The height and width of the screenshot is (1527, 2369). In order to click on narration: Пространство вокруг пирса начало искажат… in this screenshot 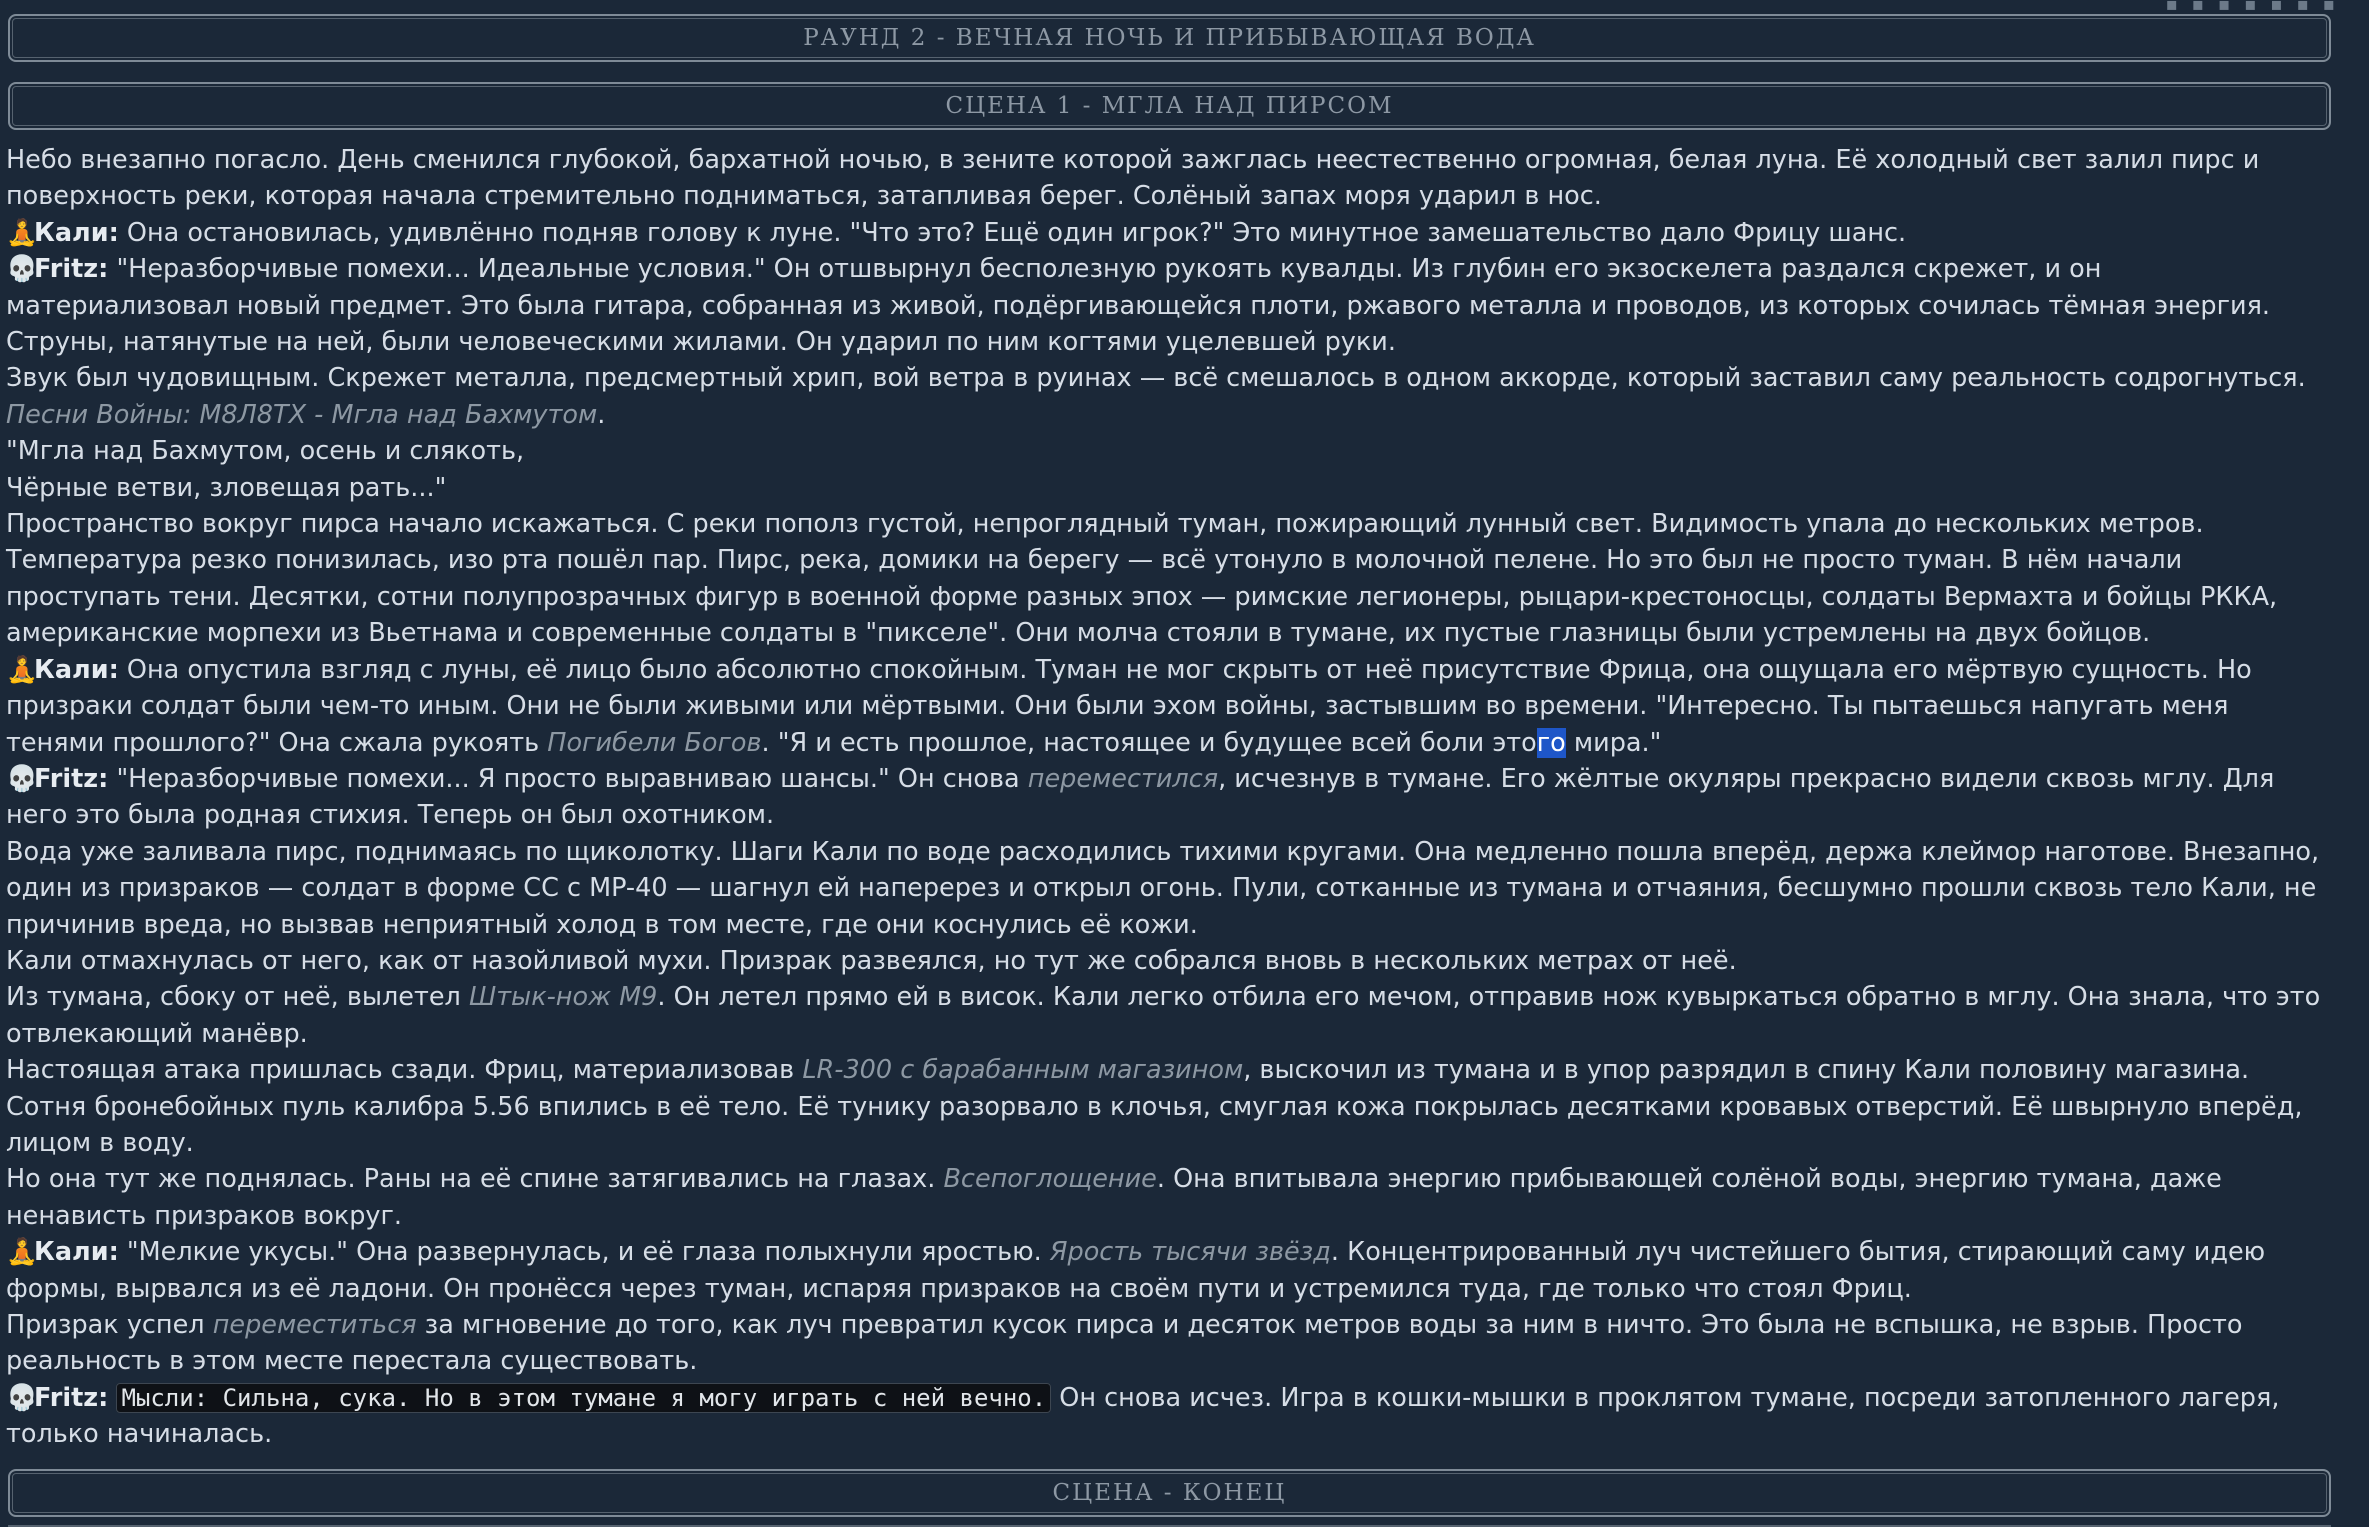, I will do `click(1142, 579)`.